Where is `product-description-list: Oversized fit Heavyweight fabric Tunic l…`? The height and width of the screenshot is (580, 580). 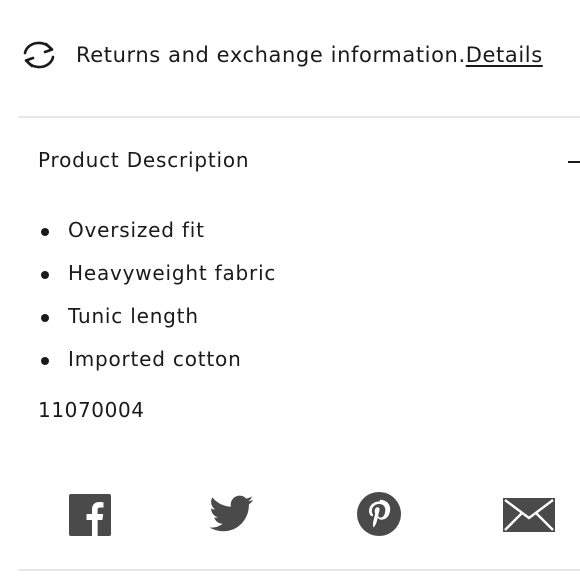
product-description-list: Oversized fit Heavyweight fabric Tunic l… is located at coordinates (157, 296).